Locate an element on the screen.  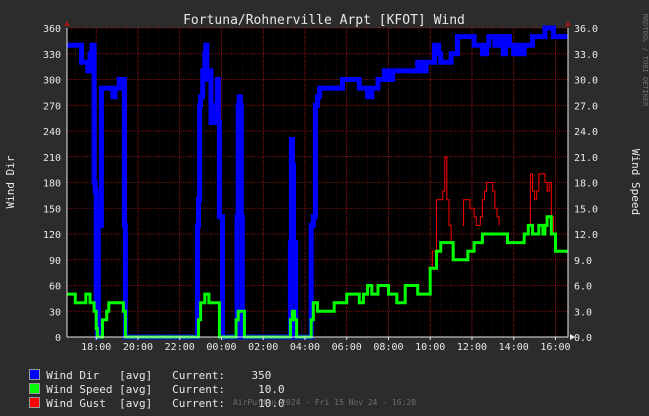
y-tick-label-left: 150 is located at coordinates (52, 209).